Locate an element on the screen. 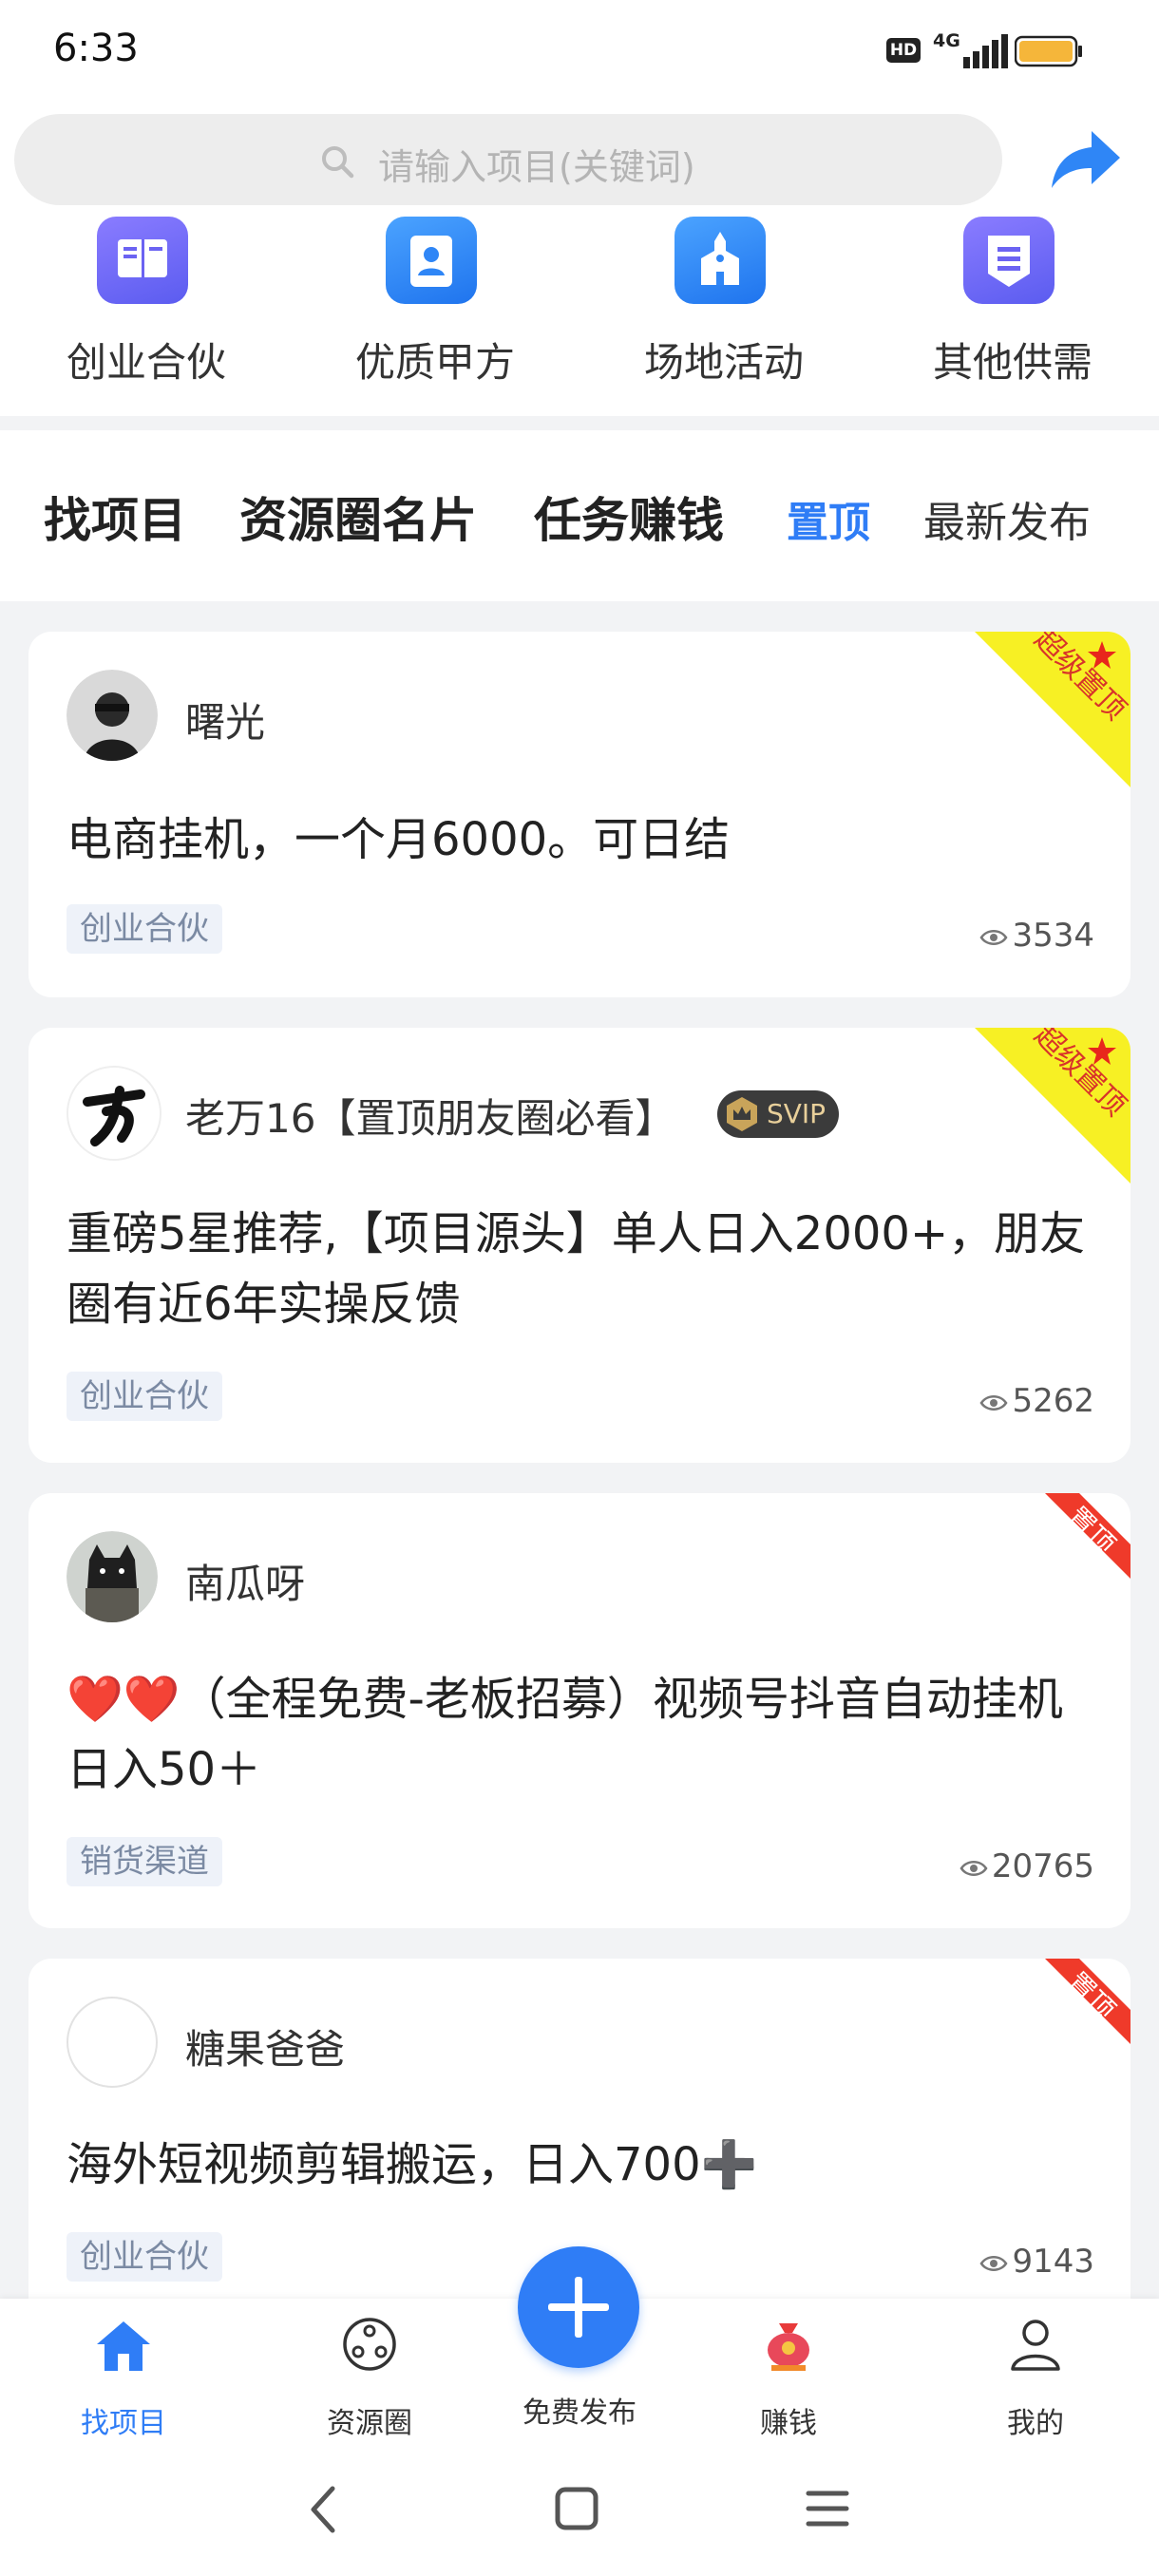  building-icon is located at coordinates (720, 260).